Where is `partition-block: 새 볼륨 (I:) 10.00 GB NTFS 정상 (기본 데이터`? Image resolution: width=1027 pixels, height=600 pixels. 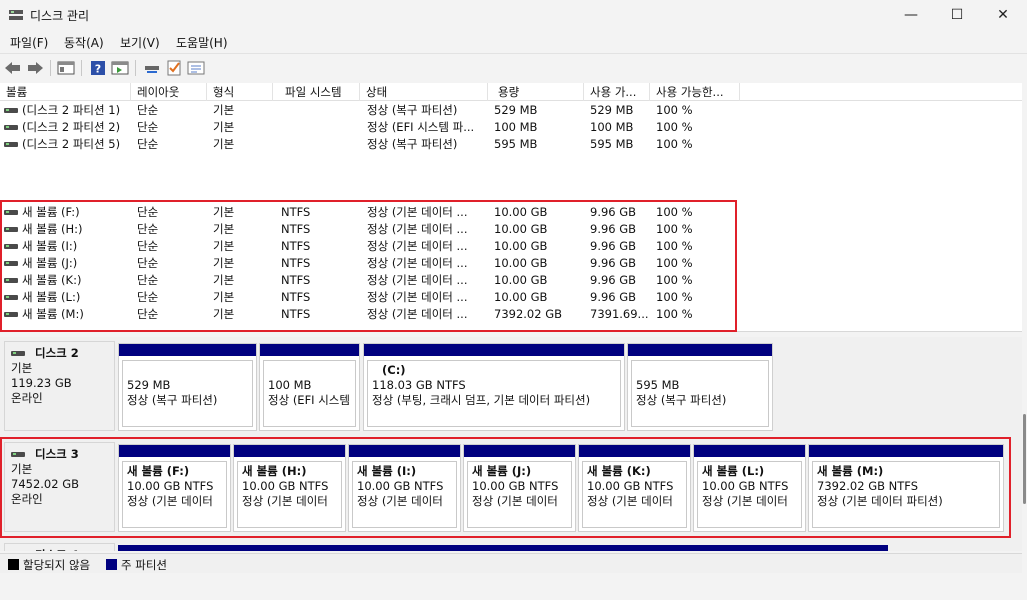 partition-block: 새 볼륨 (I:) 10.00 GB NTFS 정상 (기본 데이터 is located at coordinates (404, 488).